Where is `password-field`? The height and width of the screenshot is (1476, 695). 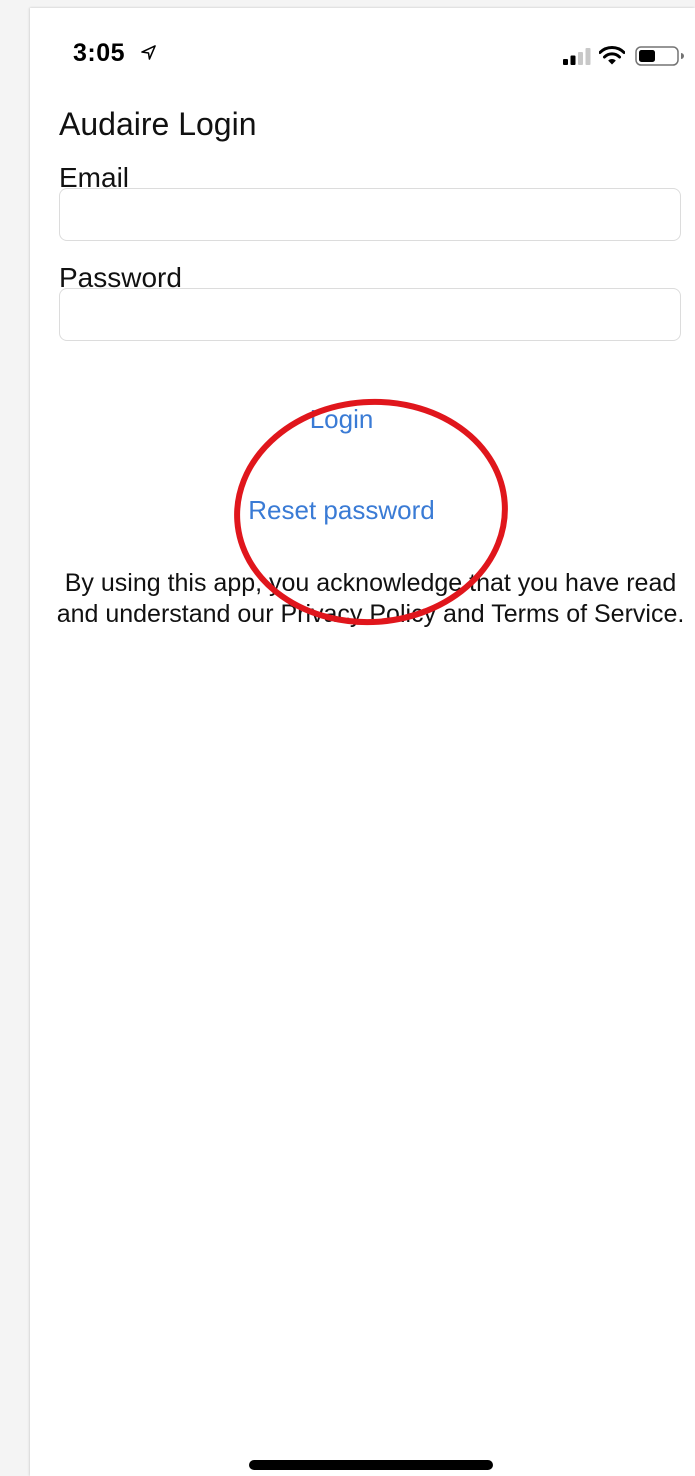
password-field is located at coordinates (370, 314).